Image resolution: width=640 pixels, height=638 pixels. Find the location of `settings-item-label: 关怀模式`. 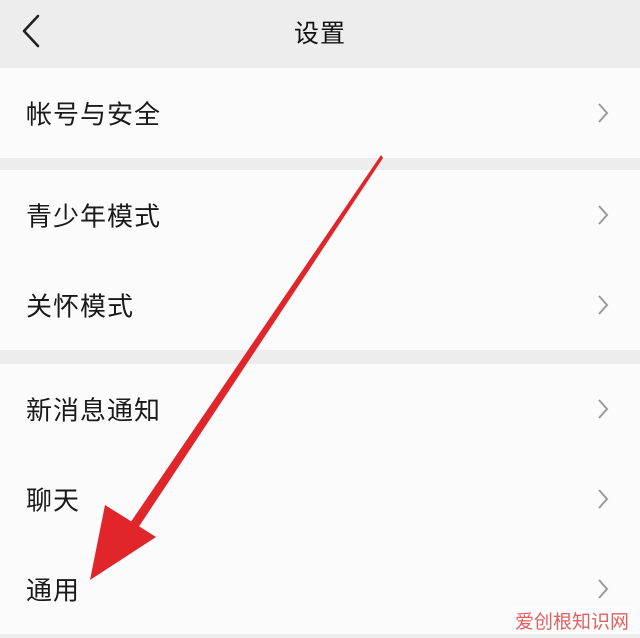

settings-item-label: 关怀模式 is located at coordinates (80, 307).